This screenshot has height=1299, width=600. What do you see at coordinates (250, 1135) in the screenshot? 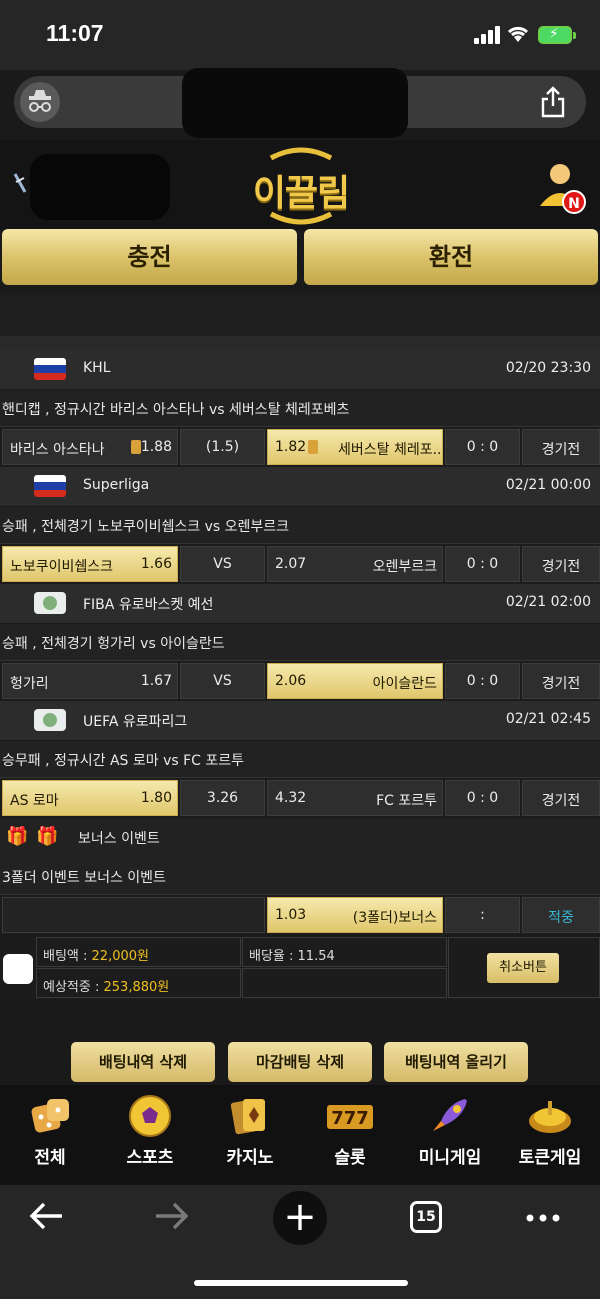
I see `nav-casino: 카지노` at bounding box center [250, 1135].